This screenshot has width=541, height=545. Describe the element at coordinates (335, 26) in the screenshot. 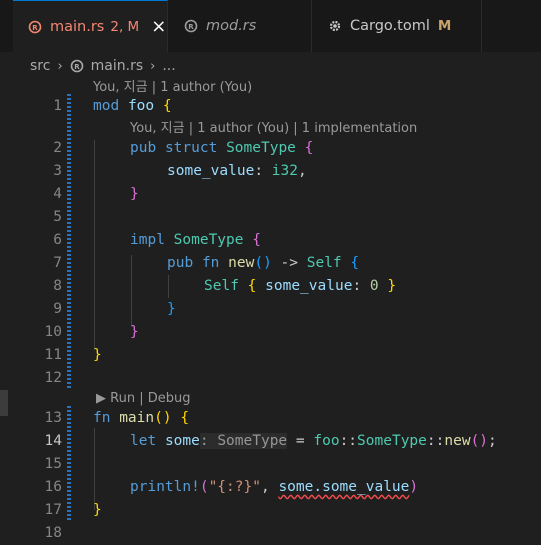

I see `gear-icon` at that location.